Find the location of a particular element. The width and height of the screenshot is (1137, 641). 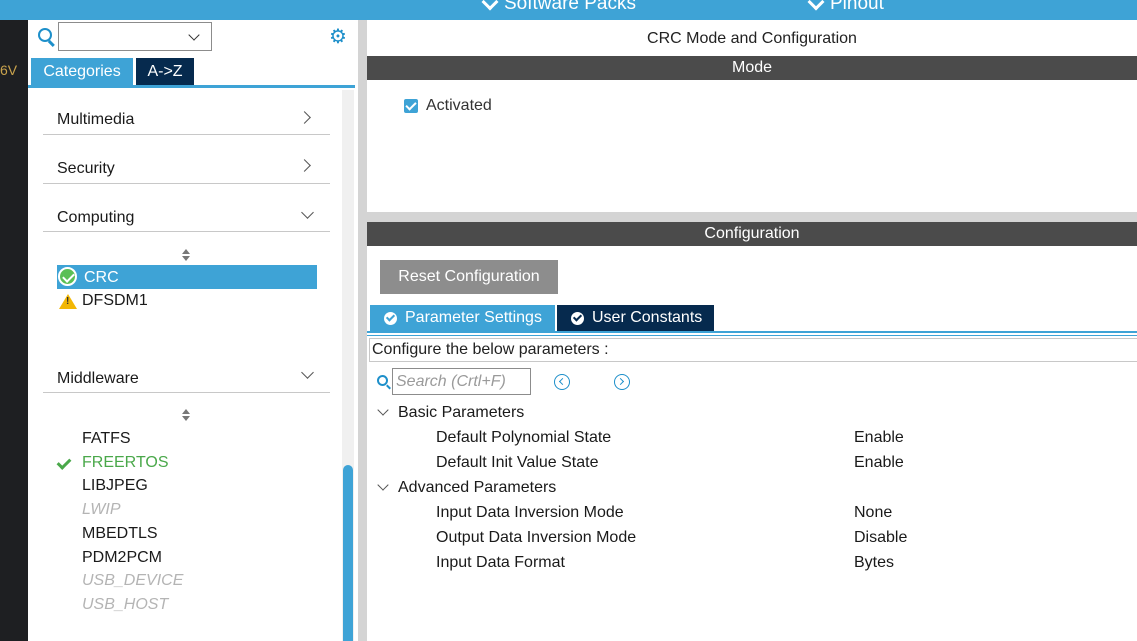

top-navigation-bar: Software Packs Pinout is located at coordinates (568, 10).